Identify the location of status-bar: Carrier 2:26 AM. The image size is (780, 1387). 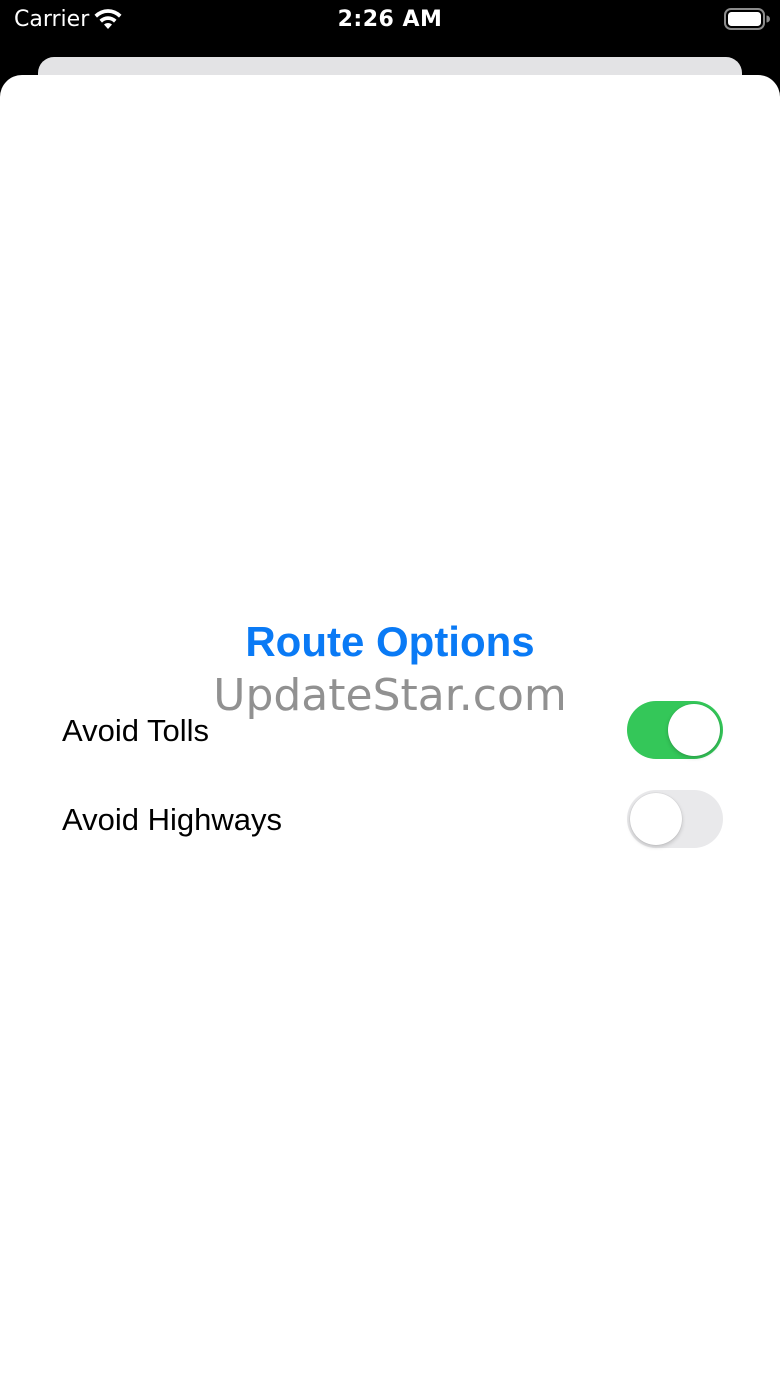
(390, 28).